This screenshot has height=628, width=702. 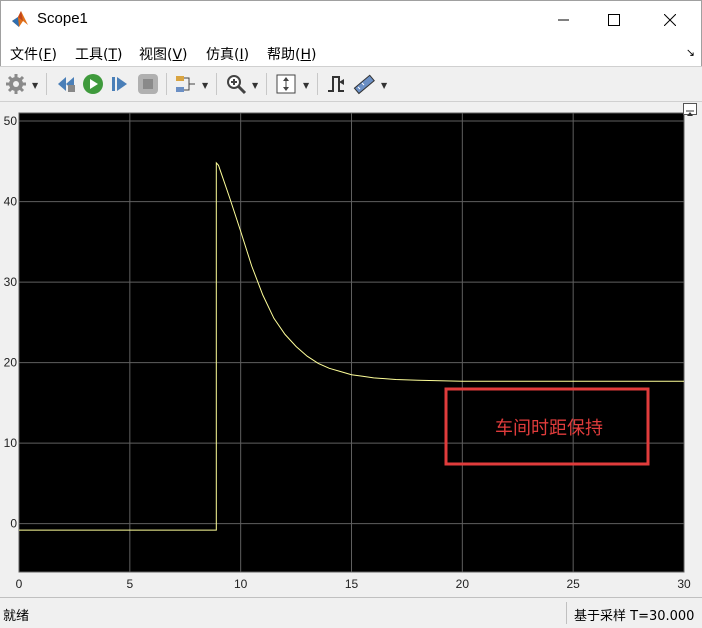 What do you see at coordinates (384, 85) in the screenshot?
I see `measure-dropdown-icon: ▼` at bounding box center [384, 85].